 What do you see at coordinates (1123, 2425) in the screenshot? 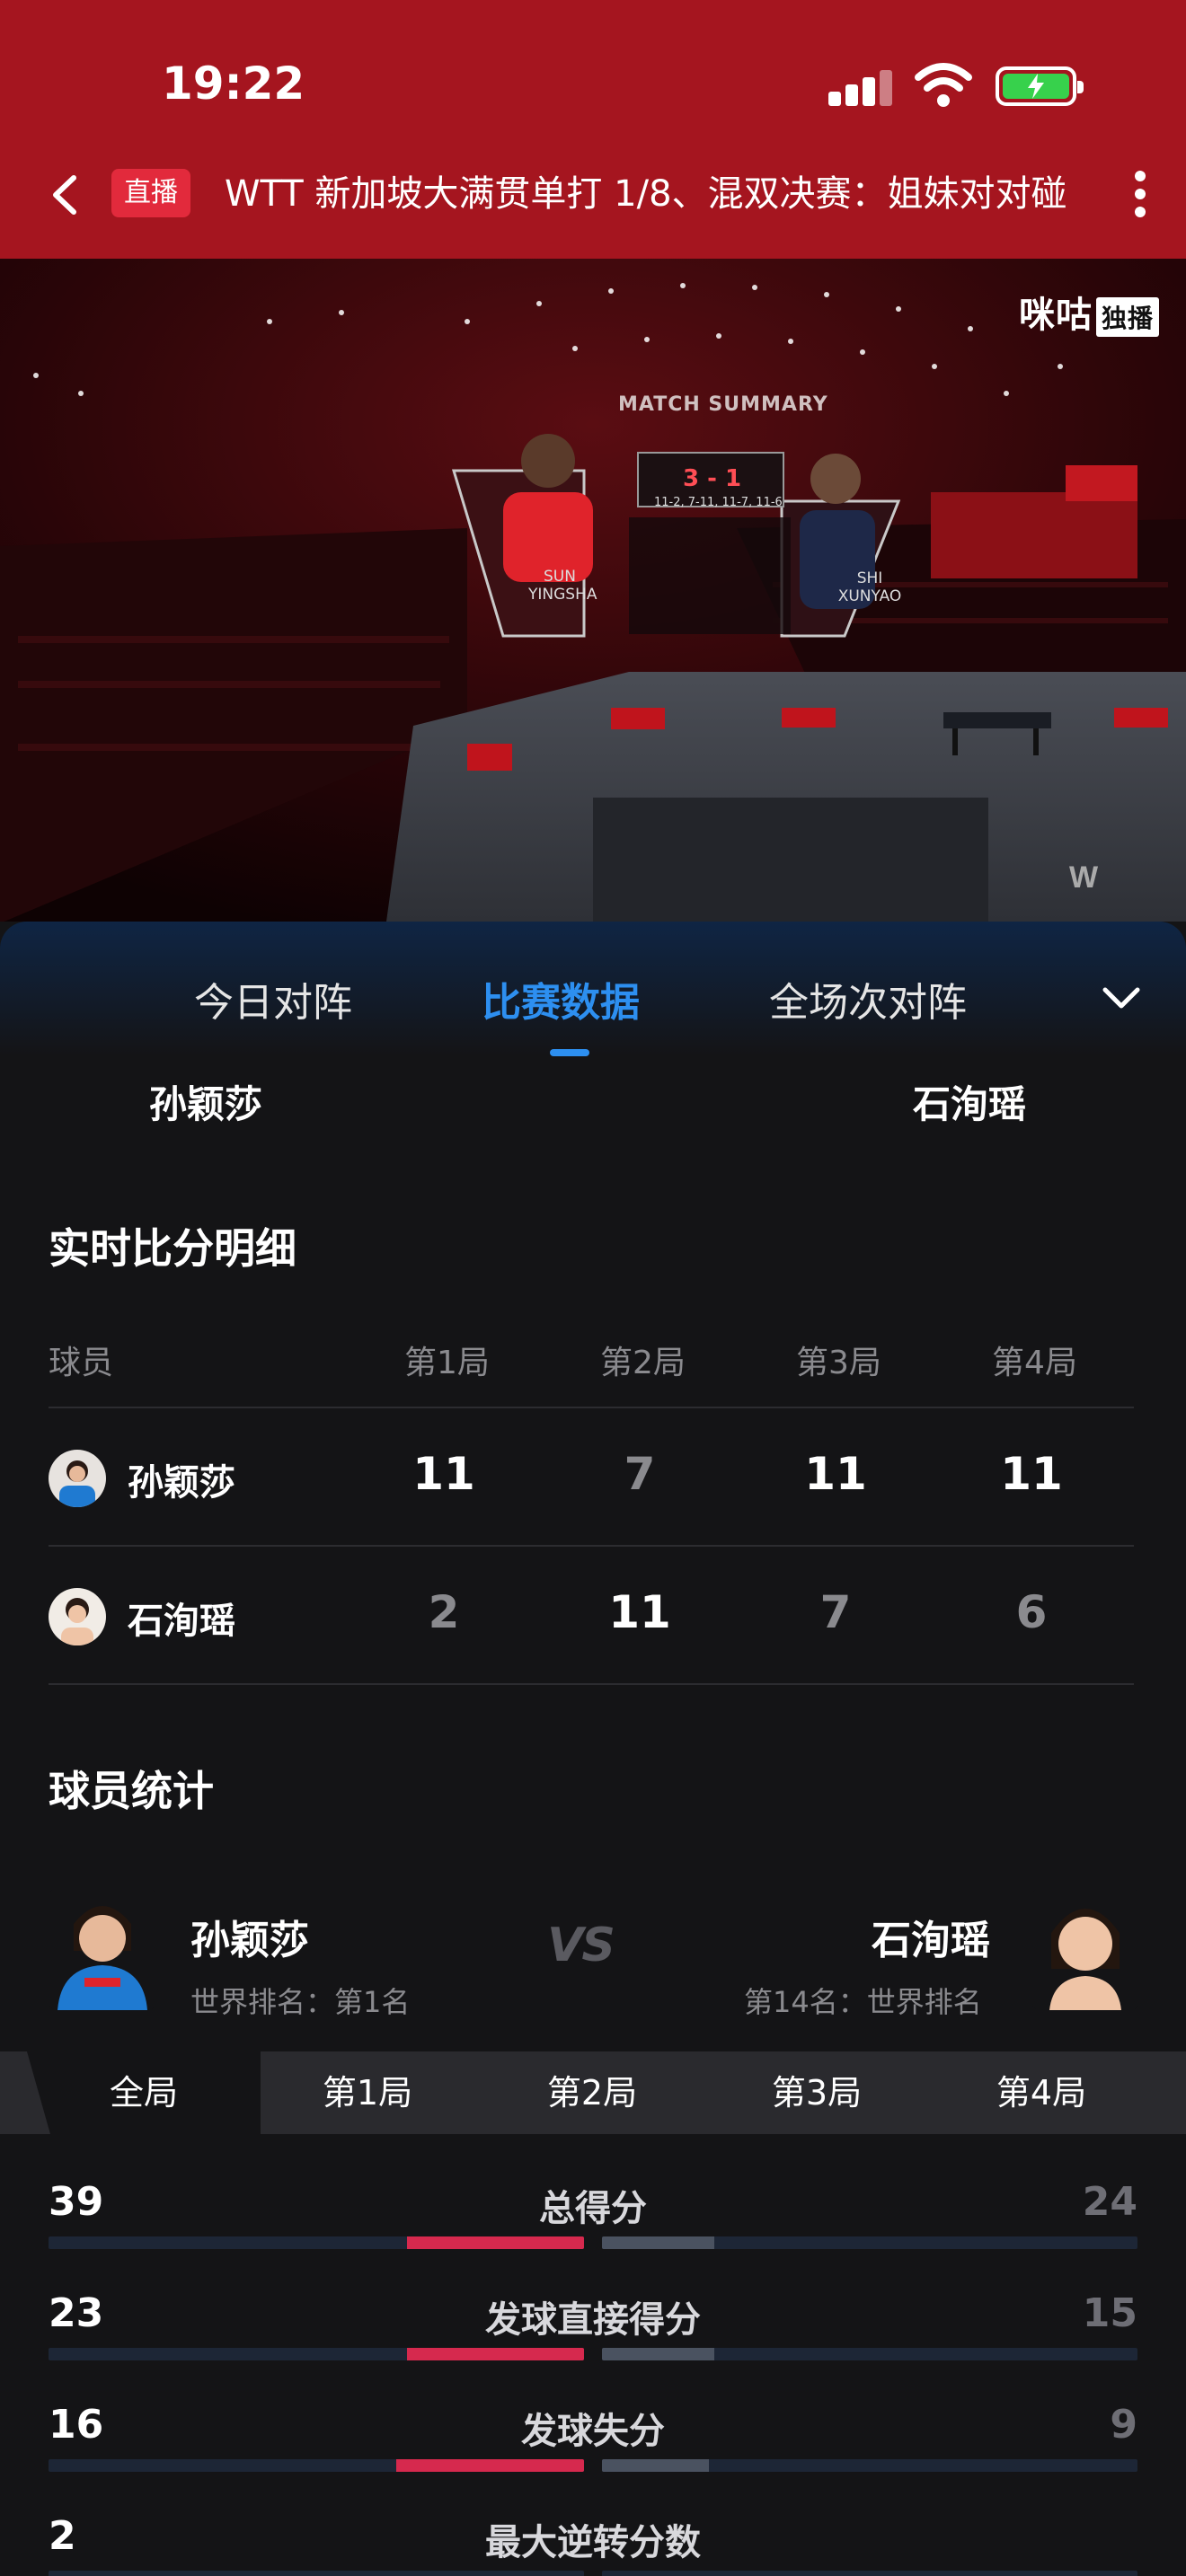
I see `stat-right-value: 9` at bounding box center [1123, 2425].